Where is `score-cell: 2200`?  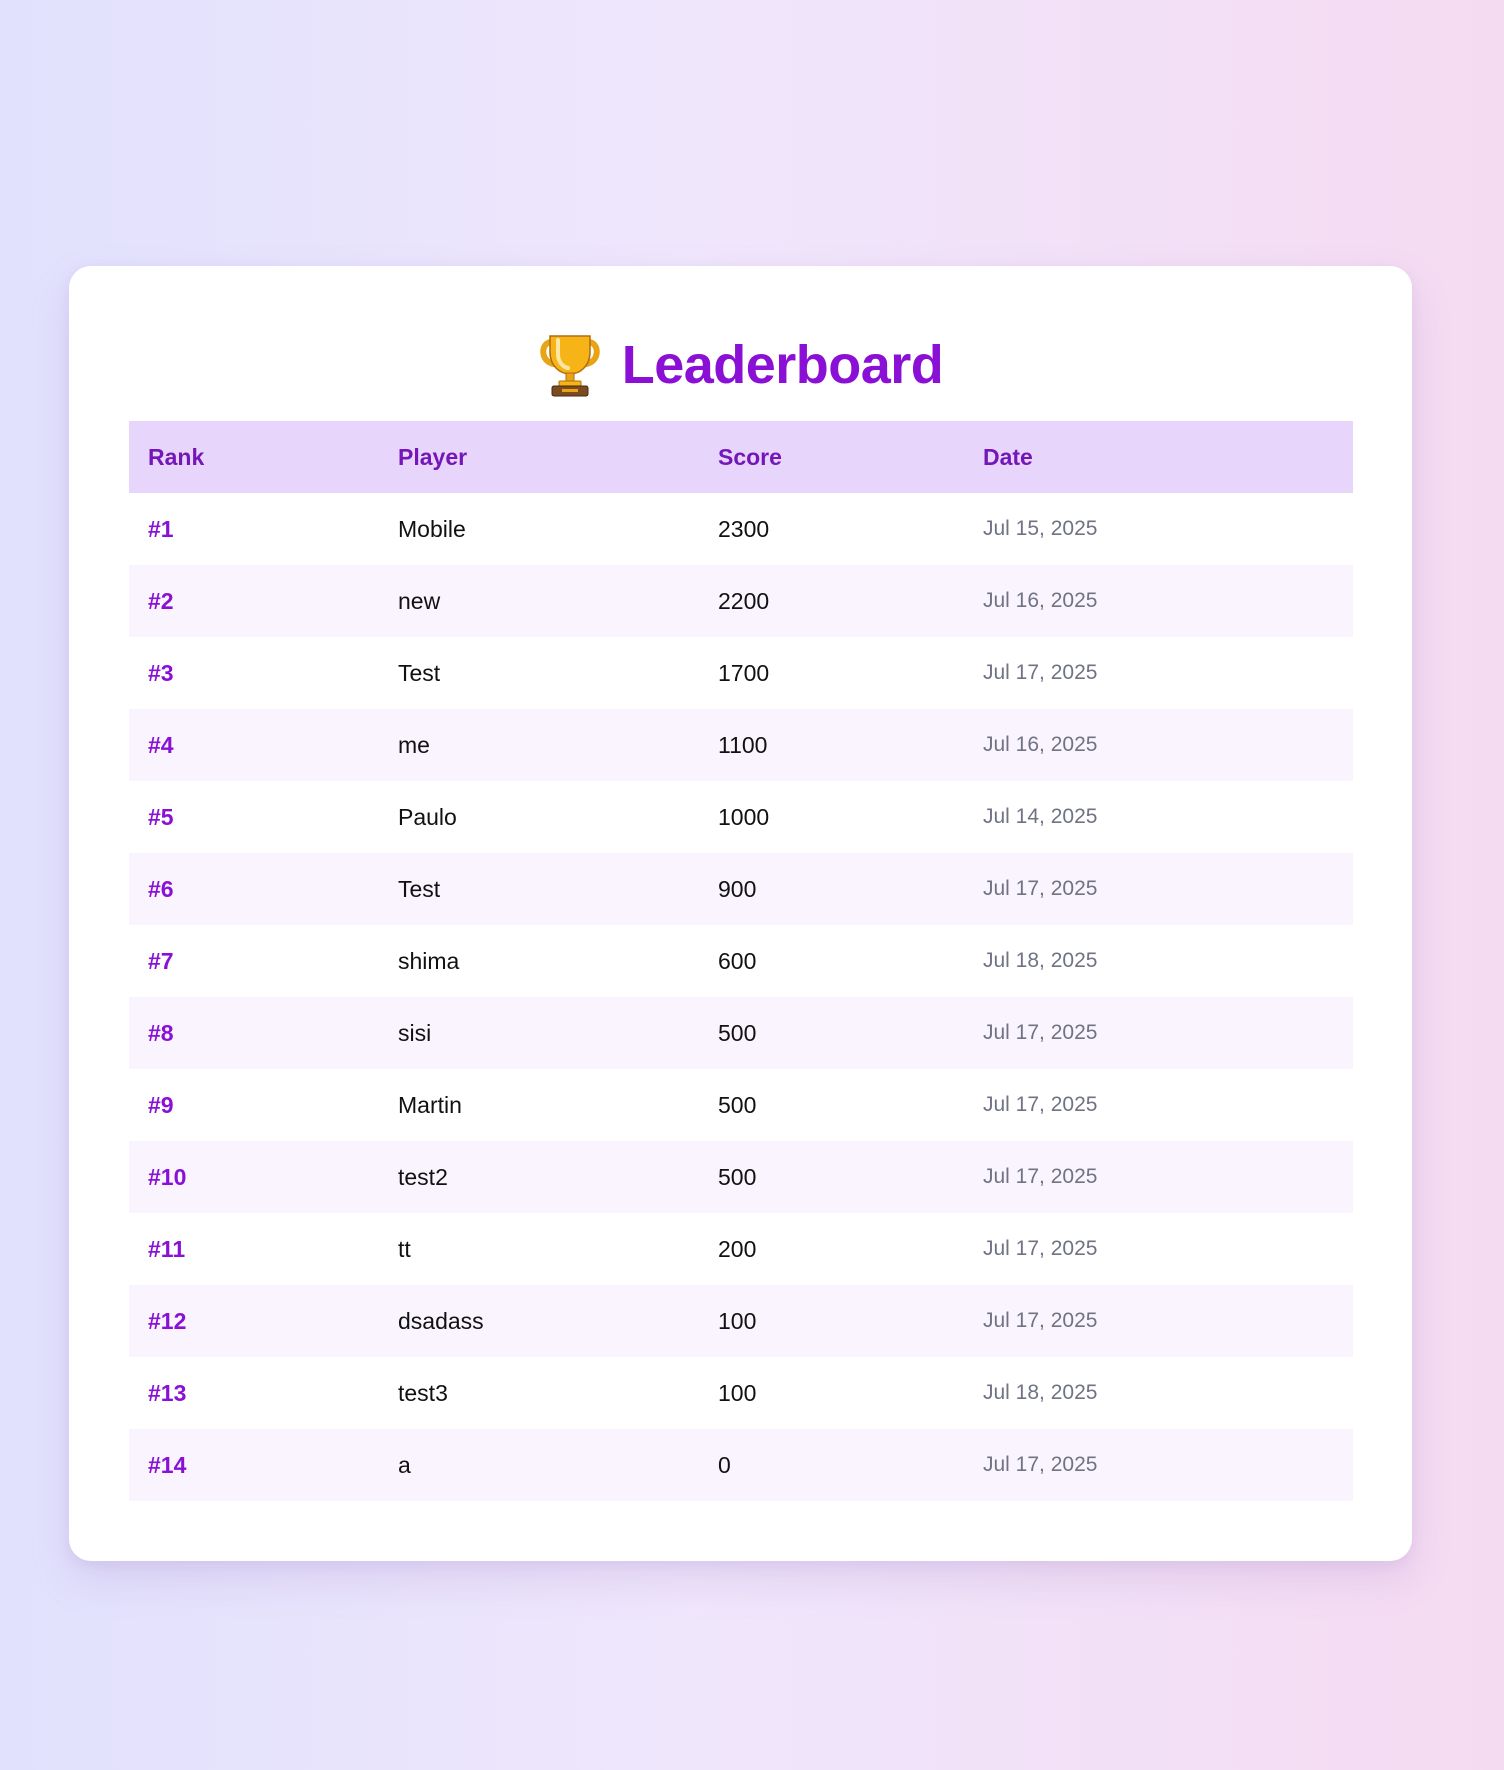 score-cell: 2200 is located at coordinates (744, 600).